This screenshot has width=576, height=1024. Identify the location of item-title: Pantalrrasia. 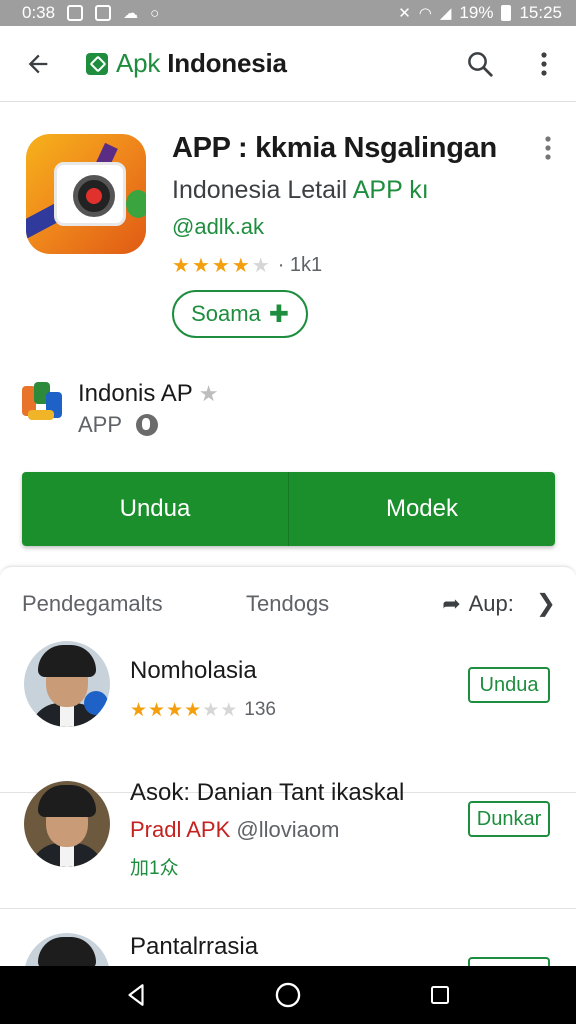
(194, 946).